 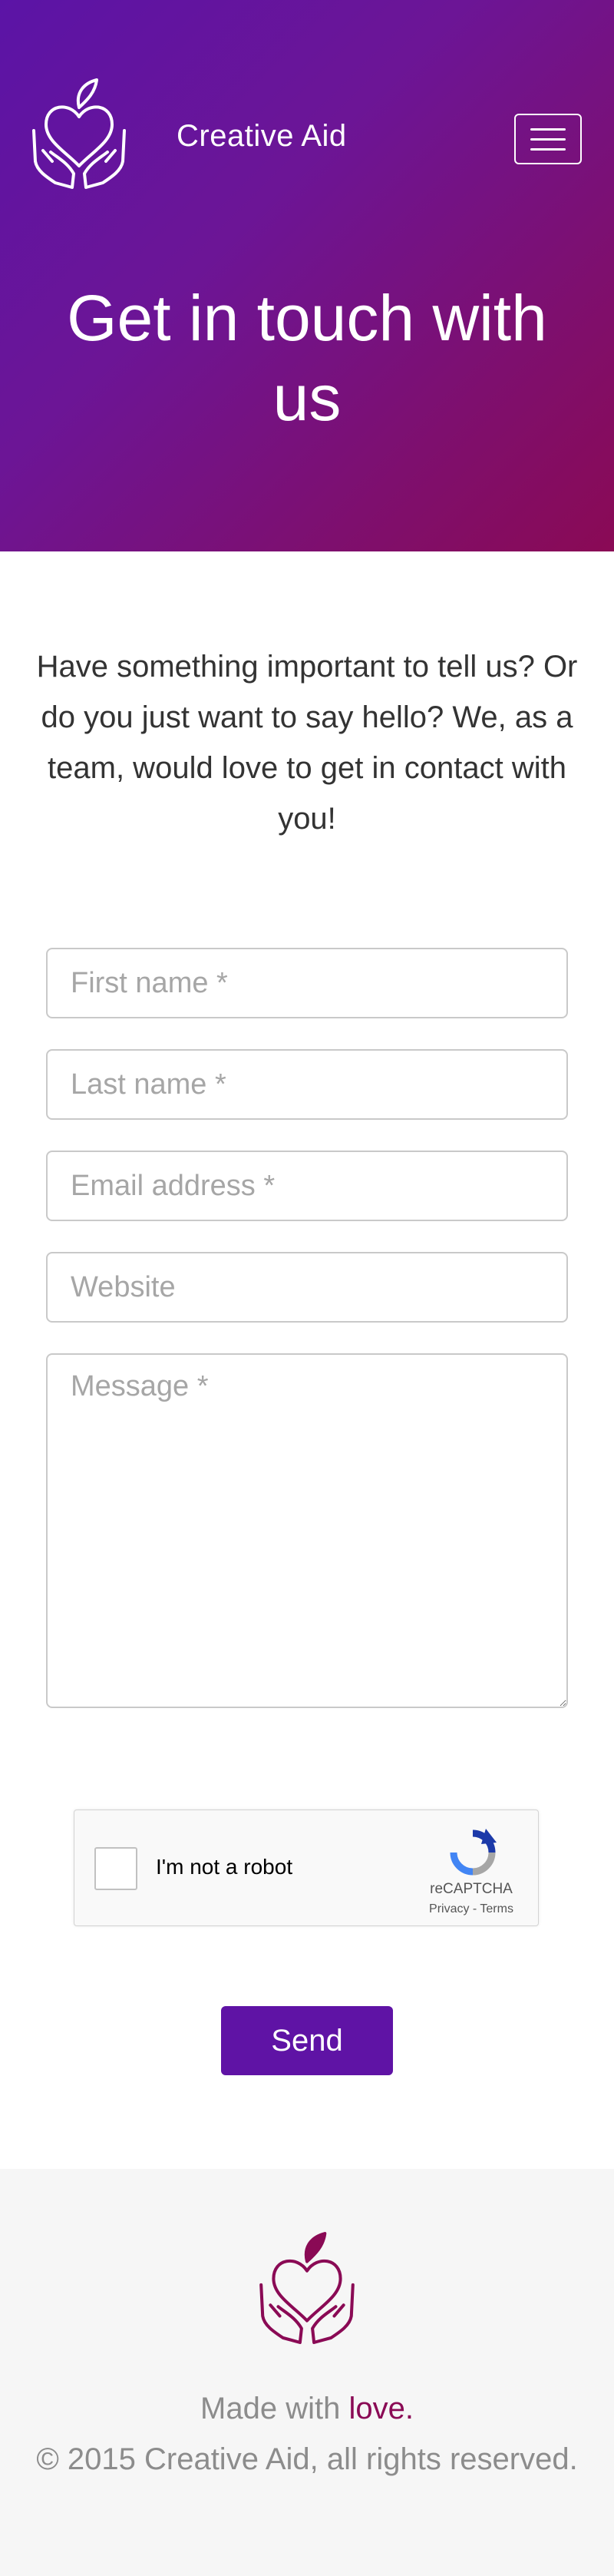 What do you see at coordinates (473, 1853) in the screenshot?
I see `recaptcha-icon` at bounding box center [473, 1853].